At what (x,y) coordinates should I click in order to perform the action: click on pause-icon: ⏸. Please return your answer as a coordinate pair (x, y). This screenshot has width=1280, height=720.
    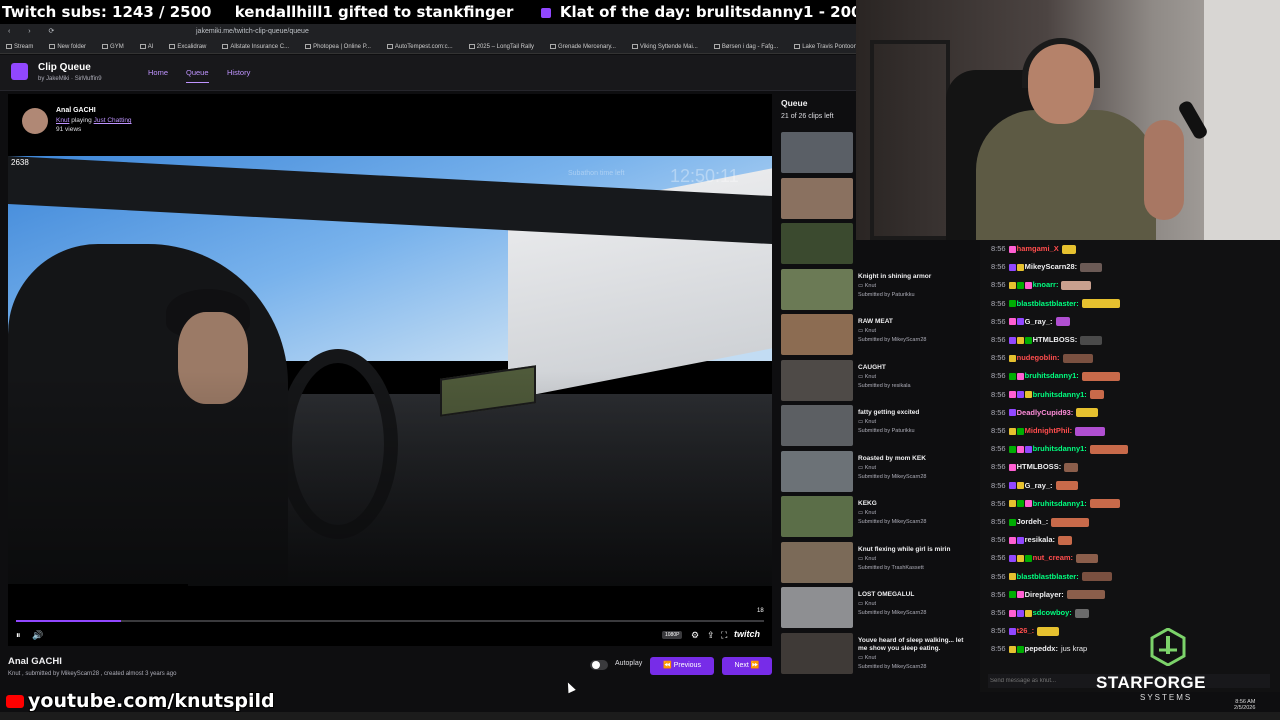
    Looking at the image, I should click on (18, 635).